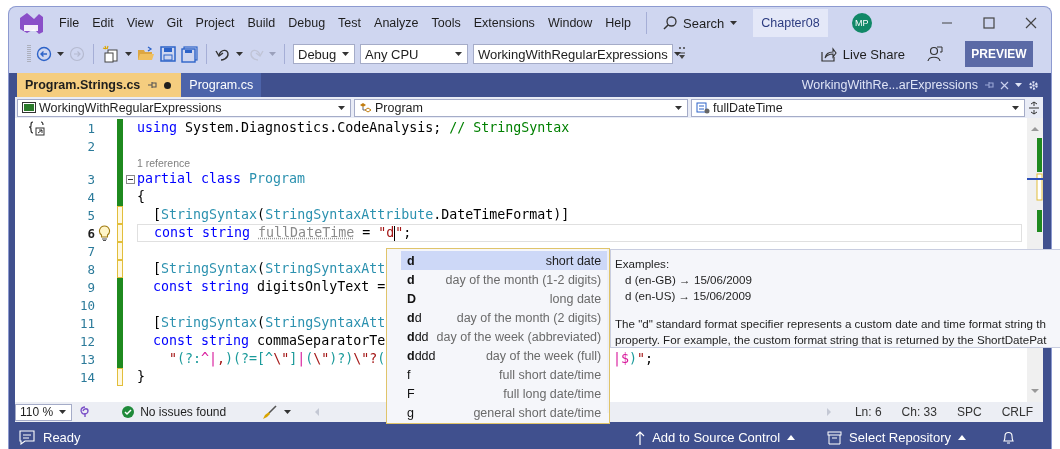 This screenshot has width=1060, height=449. I want to click on new-project-icon, so click(111, 54).